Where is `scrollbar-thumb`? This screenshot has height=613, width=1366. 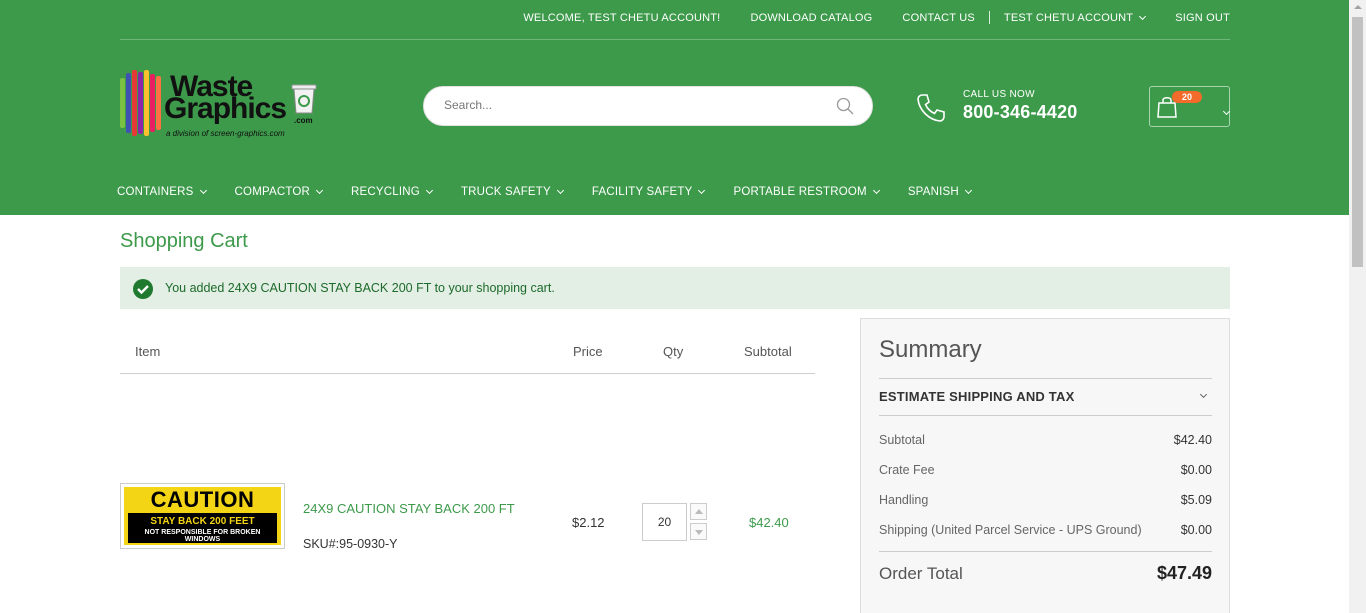
scrollbar-thumb is located at coordinates (1357, 142).